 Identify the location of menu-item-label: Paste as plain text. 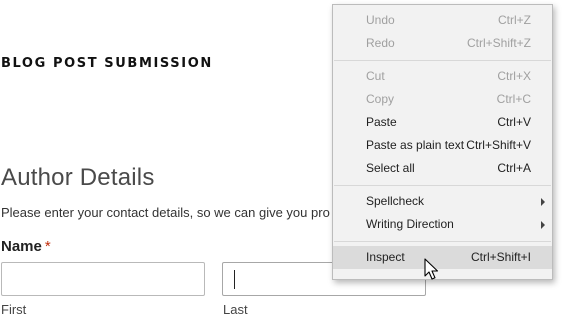
(415, 145).